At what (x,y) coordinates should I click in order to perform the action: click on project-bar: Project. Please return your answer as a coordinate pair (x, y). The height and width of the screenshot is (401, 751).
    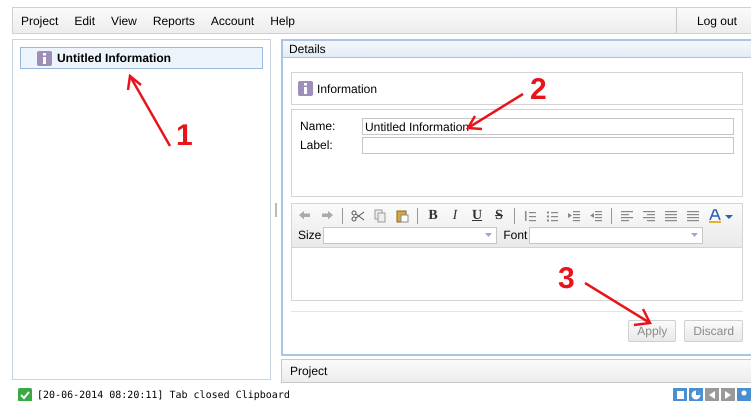
    Looking at the image, I should click on (516, 371).